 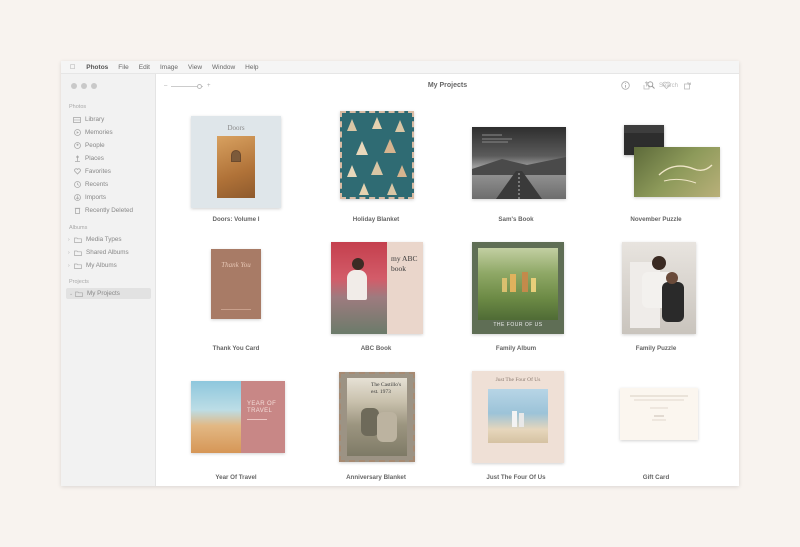 I want to click on project-thumbnail: THE FOUR OF US, so click(x=518, y=288).